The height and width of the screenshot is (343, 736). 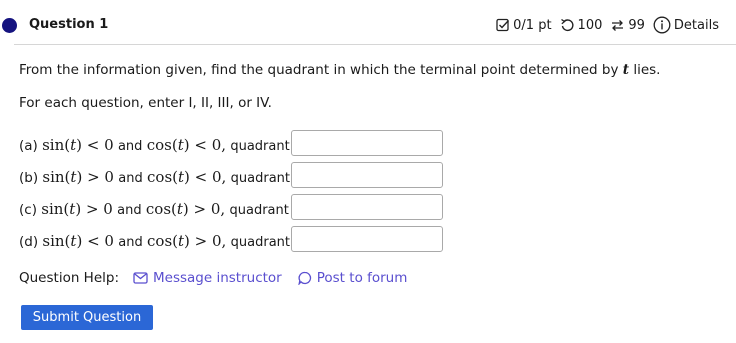 I want to click on part-c-row: (c) sin(t) > 0 and cos(t) > 0, quadrant, so click(x=234, y=208).